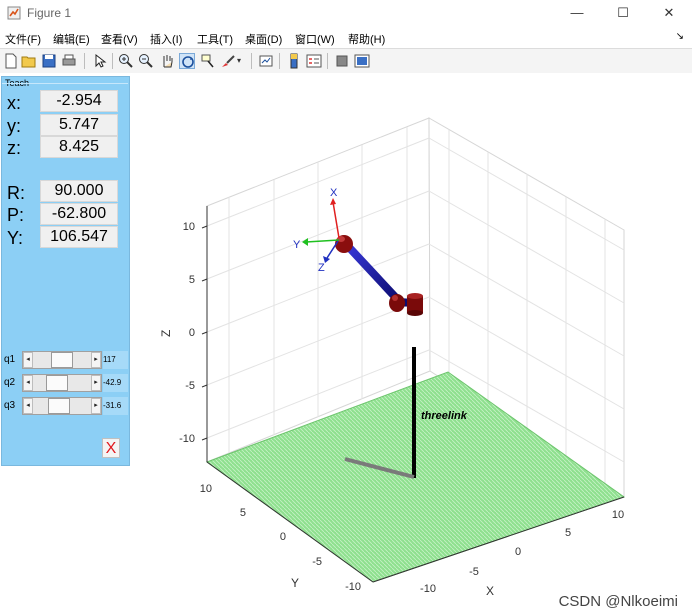 The width and height of the screenshot is (692, 616). What do you see at coordinates (167, 61) in the screenshot?
I see `pan-icon` at bounding box center [167, 61].